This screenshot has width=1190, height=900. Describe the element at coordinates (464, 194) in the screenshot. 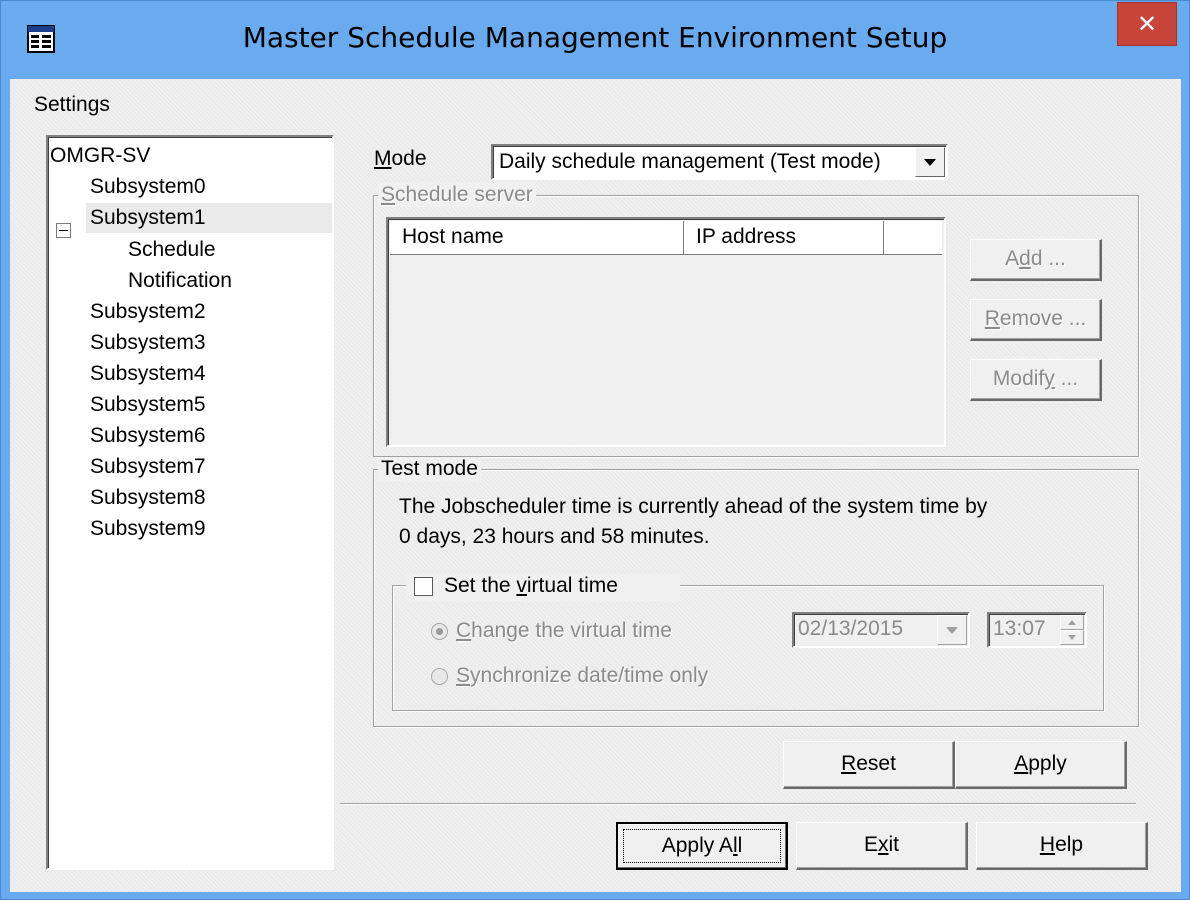

I see `schedule-server-legend-rest: chedule server` at that location.